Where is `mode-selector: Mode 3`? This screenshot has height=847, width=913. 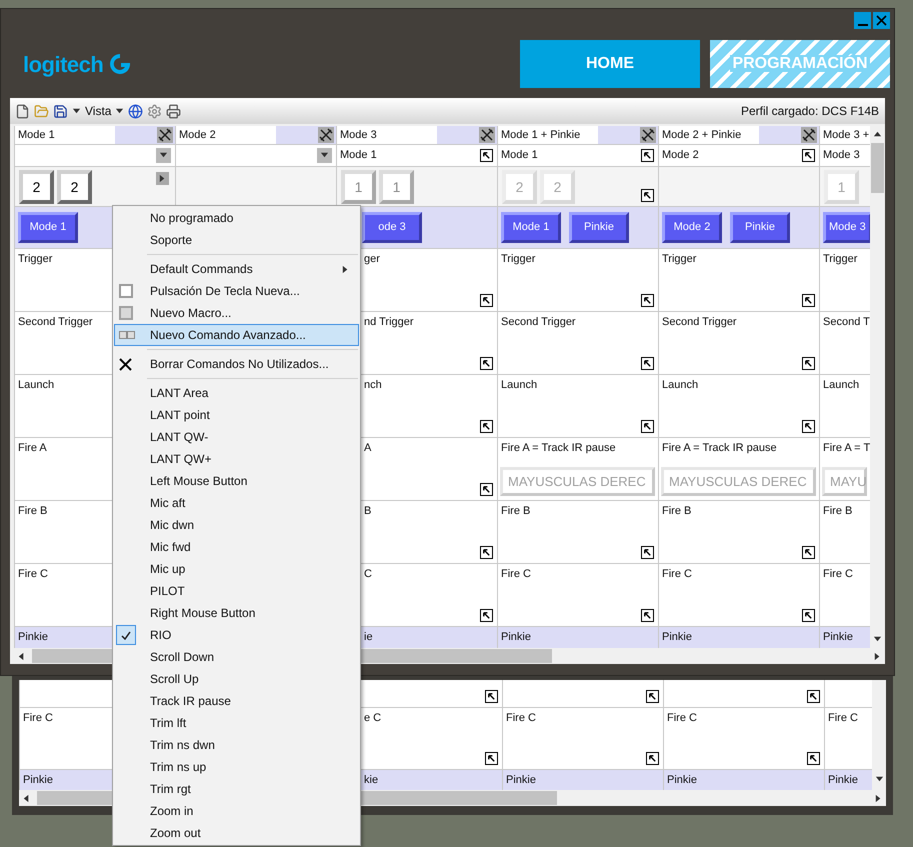
mode-selector: Mode 3 is located at coordinates (845, 156).